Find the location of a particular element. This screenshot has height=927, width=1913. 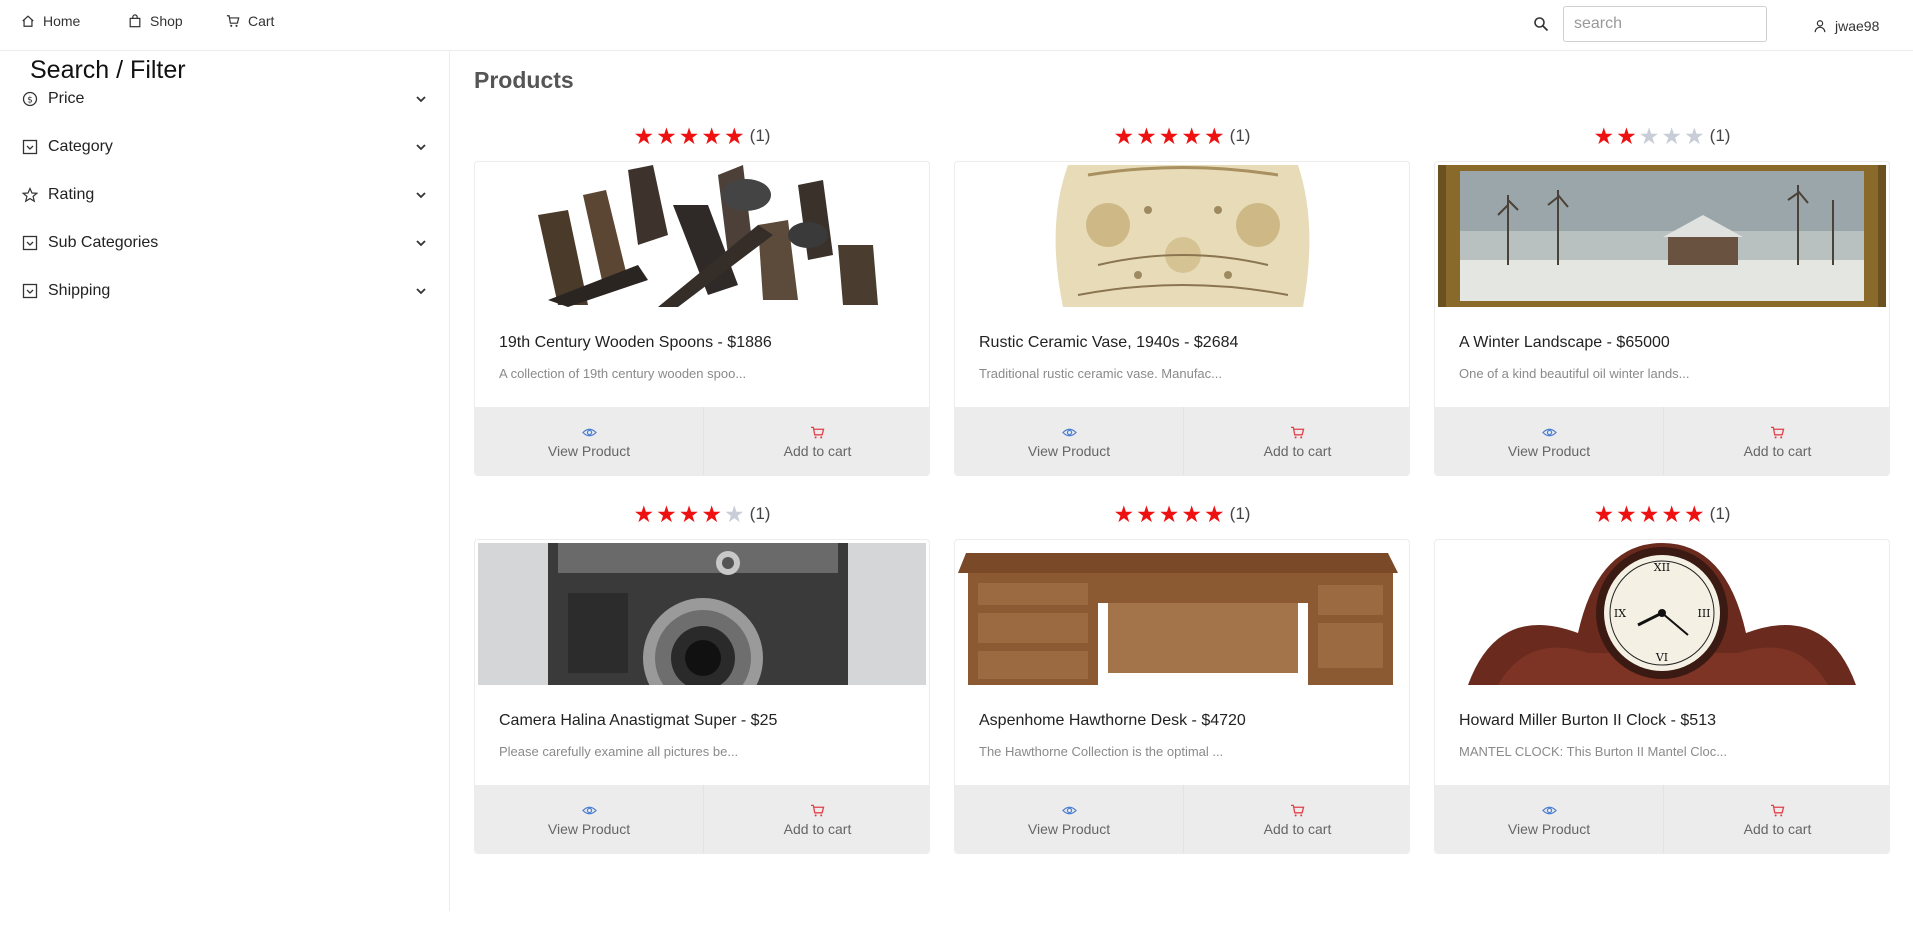

nav-home: Home is located at coordinates (50, 21).